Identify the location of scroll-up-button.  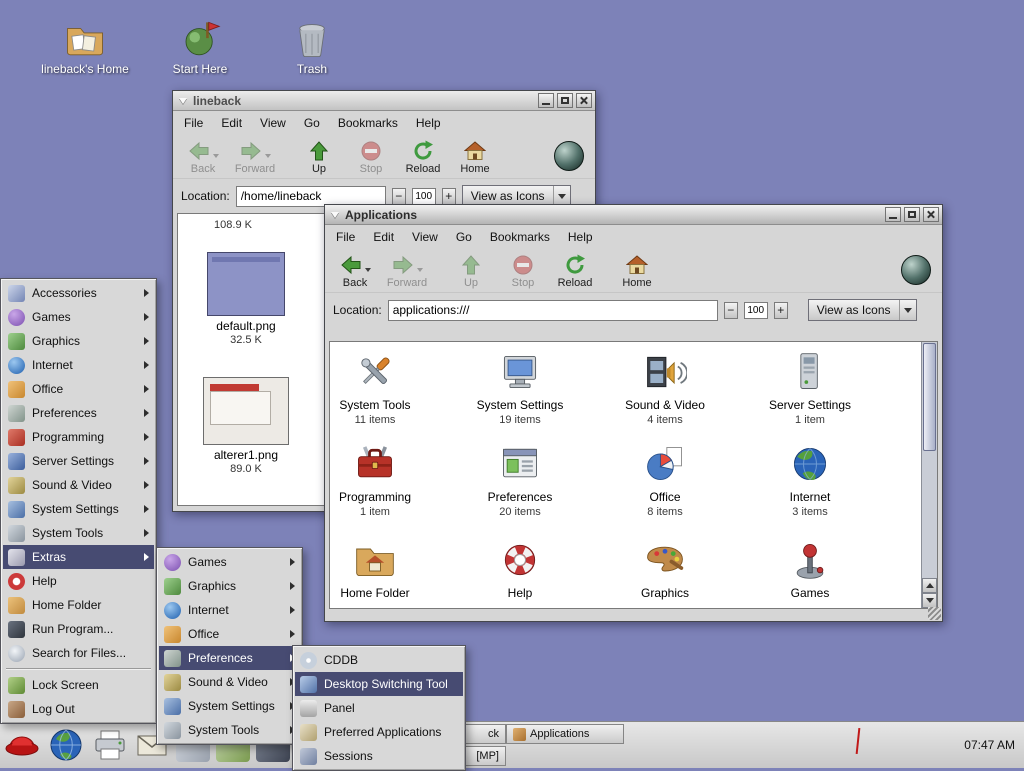
(929, 585).